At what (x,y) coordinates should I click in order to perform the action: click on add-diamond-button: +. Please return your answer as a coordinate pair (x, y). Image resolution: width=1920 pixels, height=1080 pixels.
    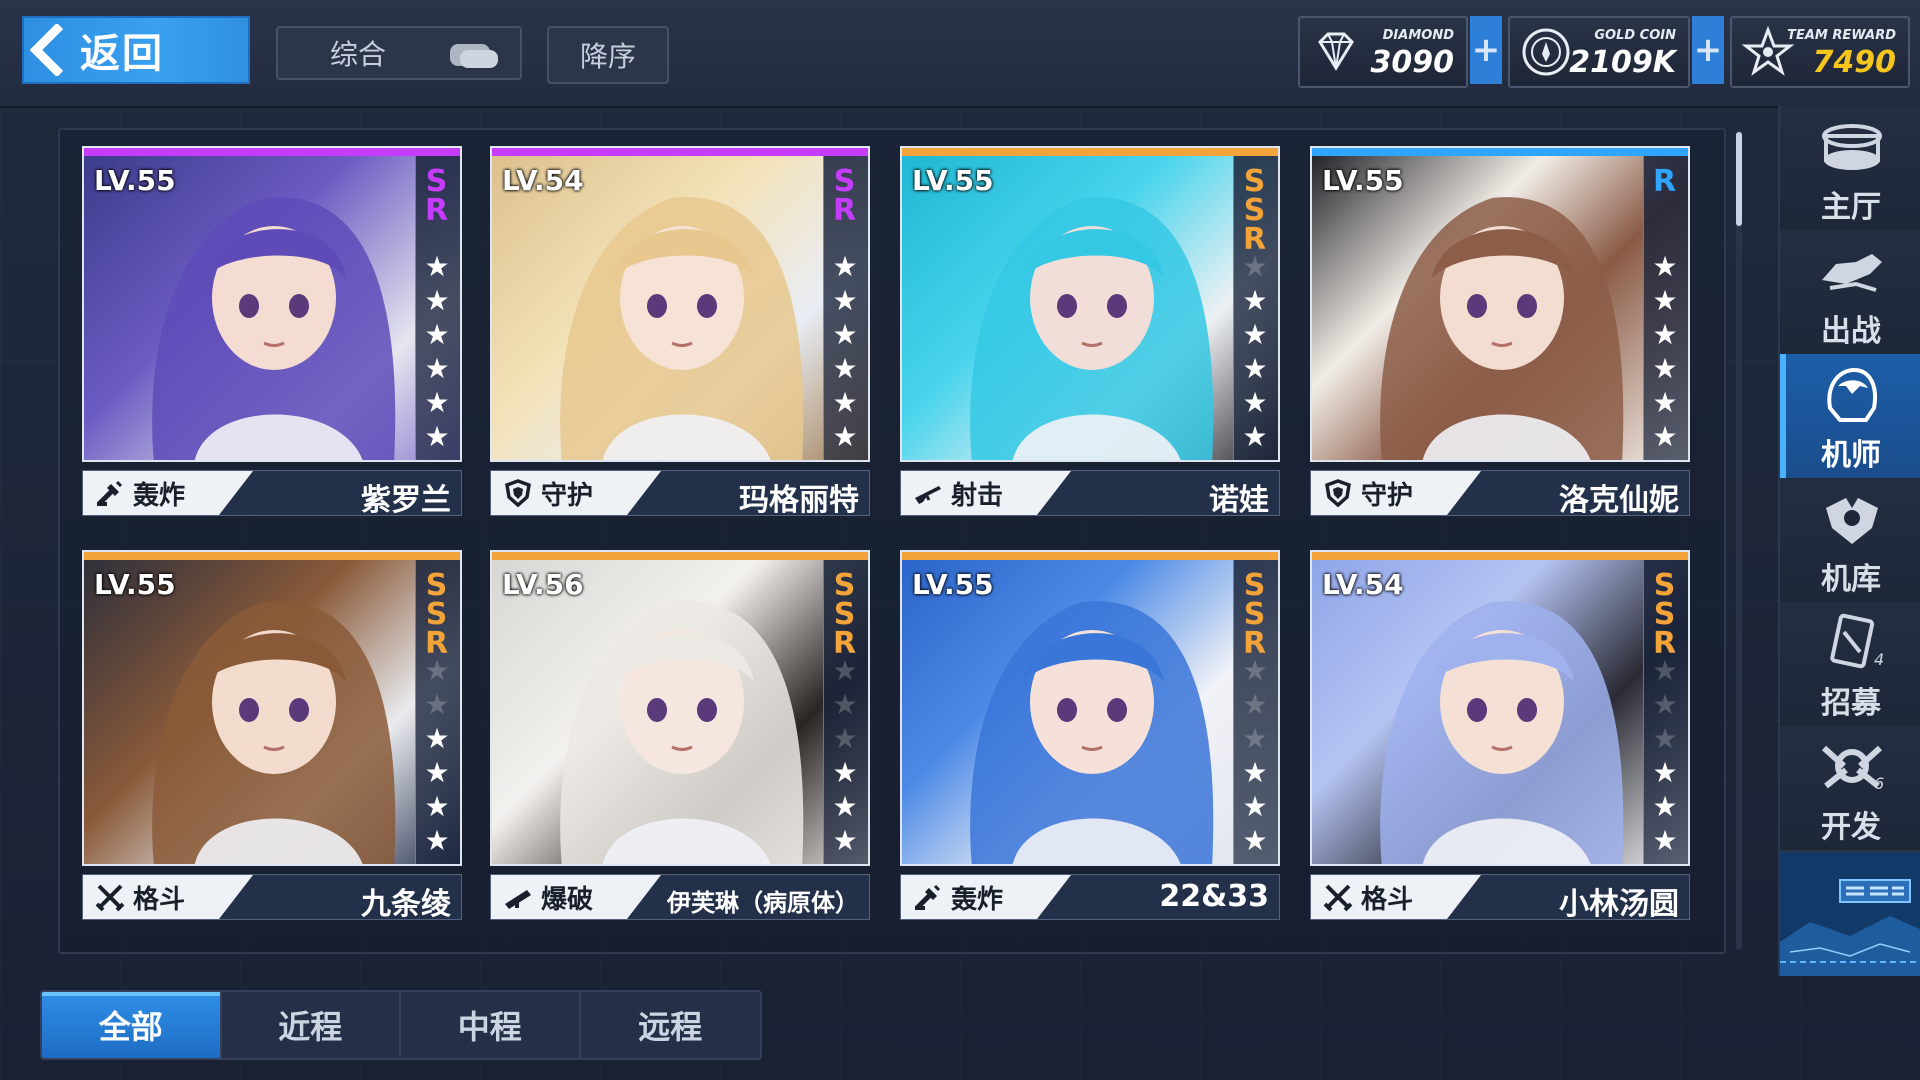
    Looking at the image, I should click on (1486, 50).